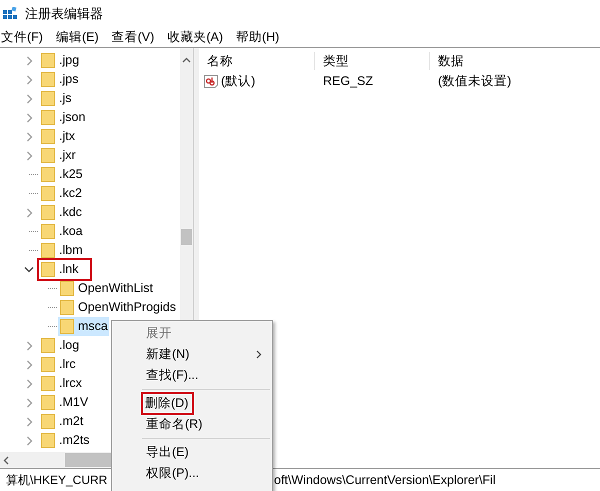 The image size is (600, 491). I want to click on table-cell-text: (数值未设置), so click(475, 81).